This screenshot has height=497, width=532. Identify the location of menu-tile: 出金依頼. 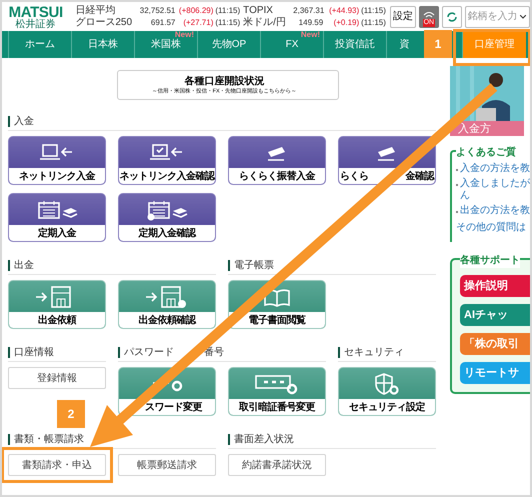
(57, 304).